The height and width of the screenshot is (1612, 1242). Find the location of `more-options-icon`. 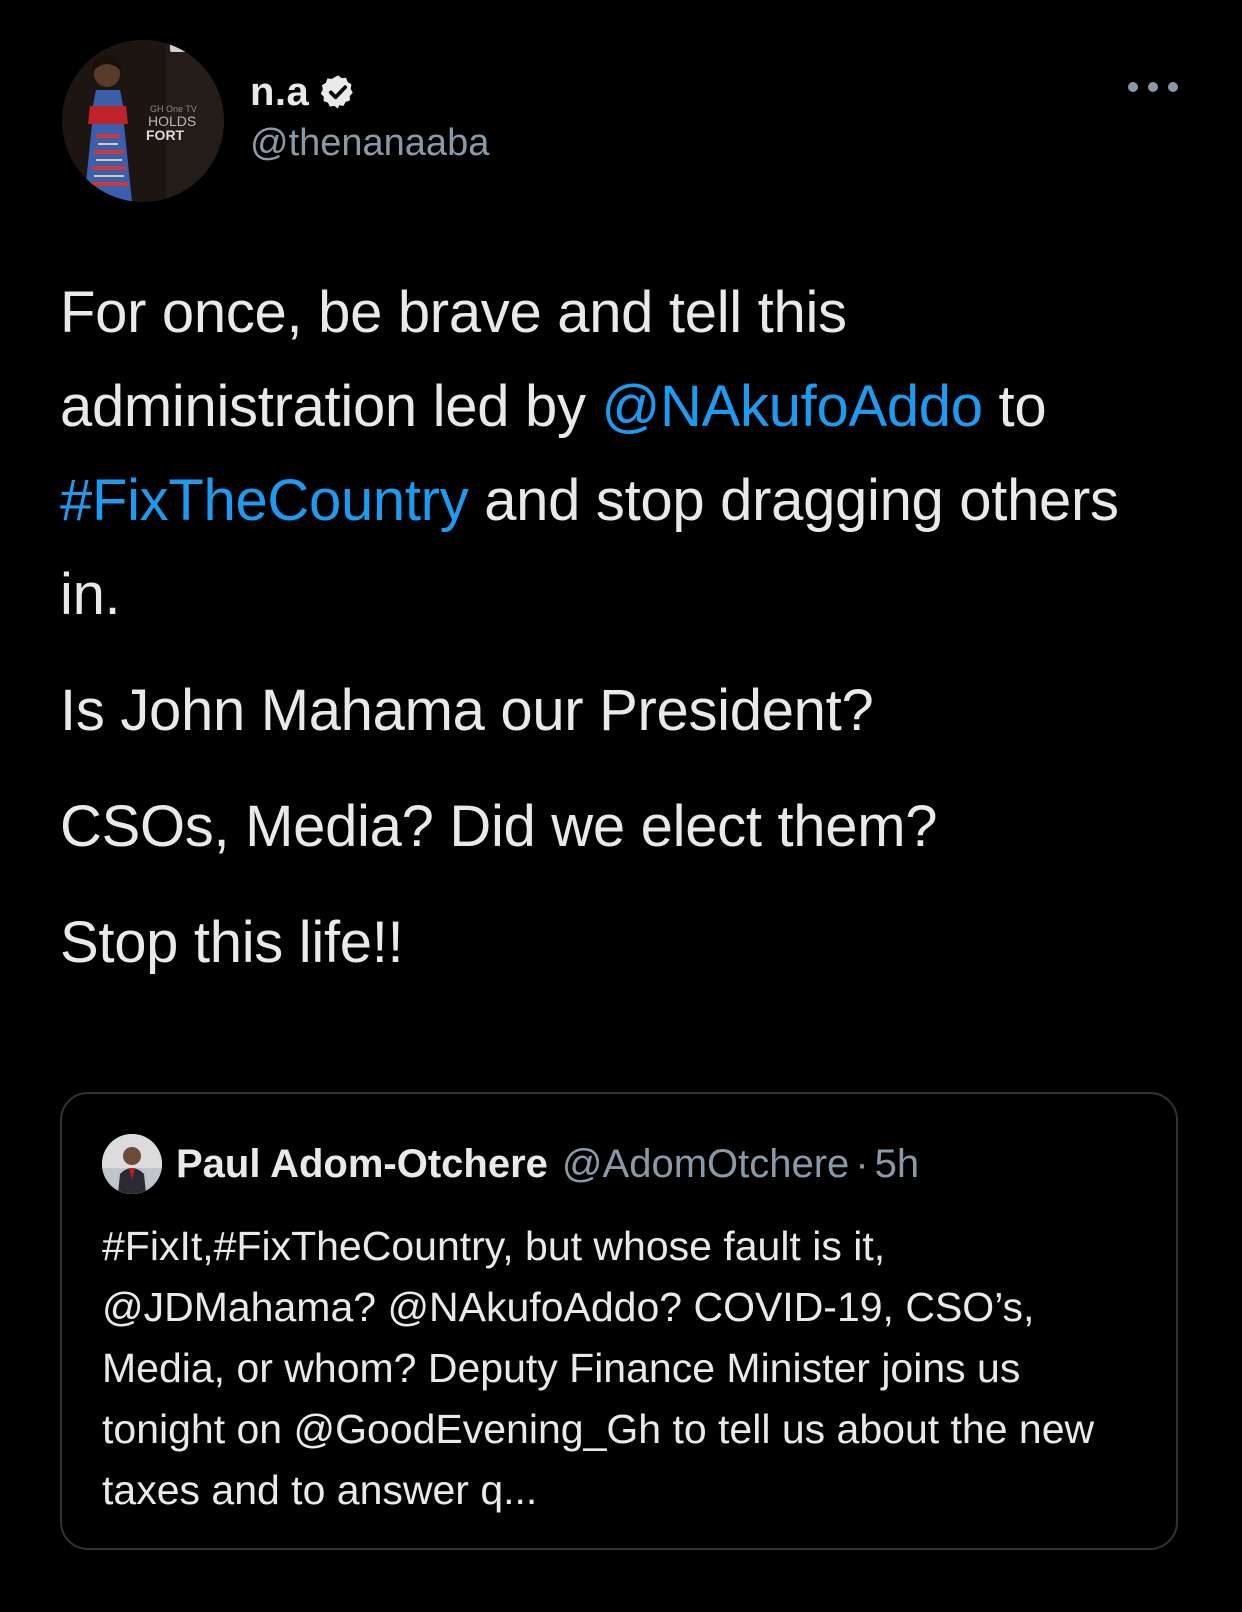

more-options-icon is located at coordinates (1153, 87).